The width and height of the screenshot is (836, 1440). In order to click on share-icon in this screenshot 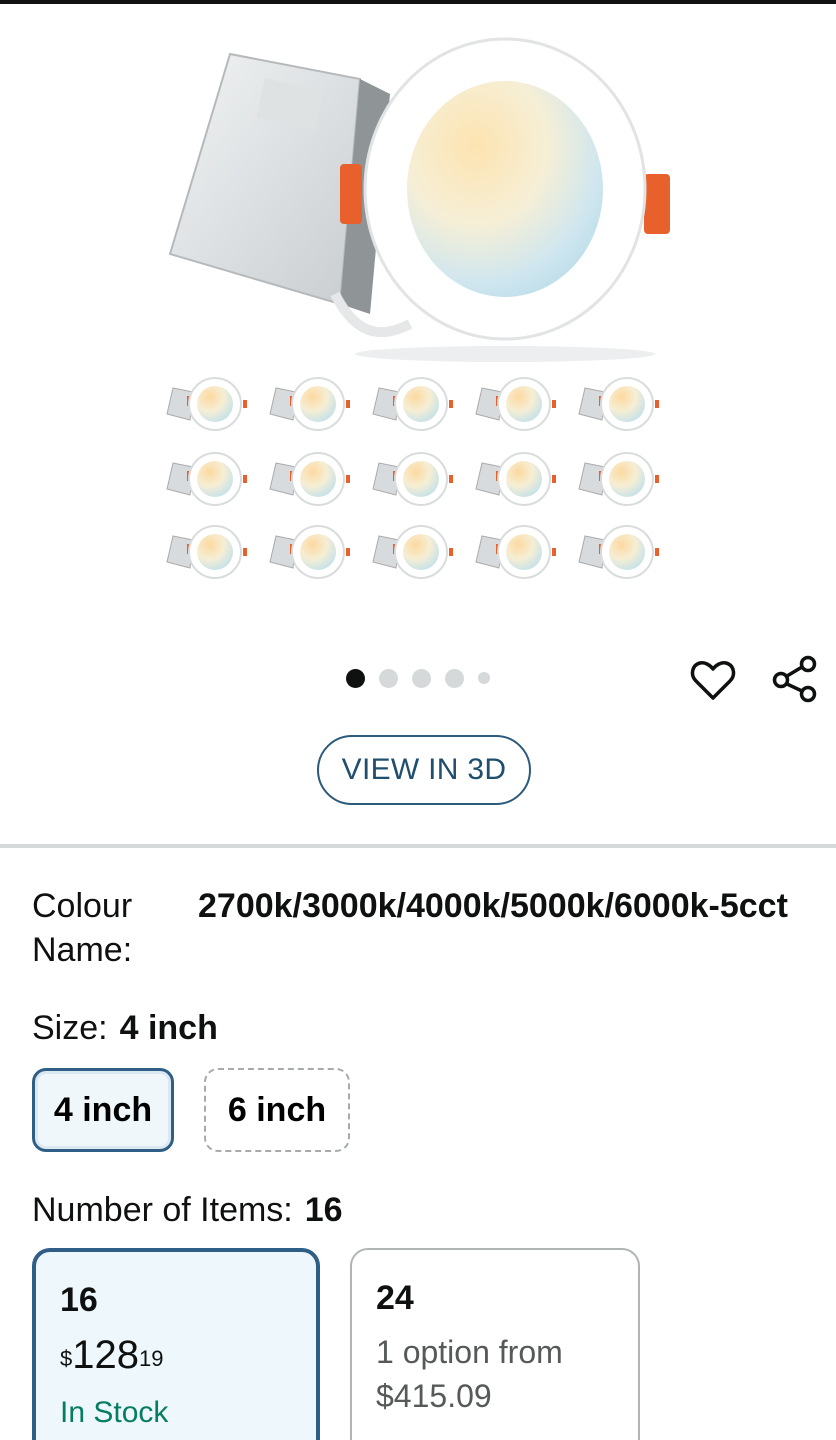, I will do `click(795, 679)`.